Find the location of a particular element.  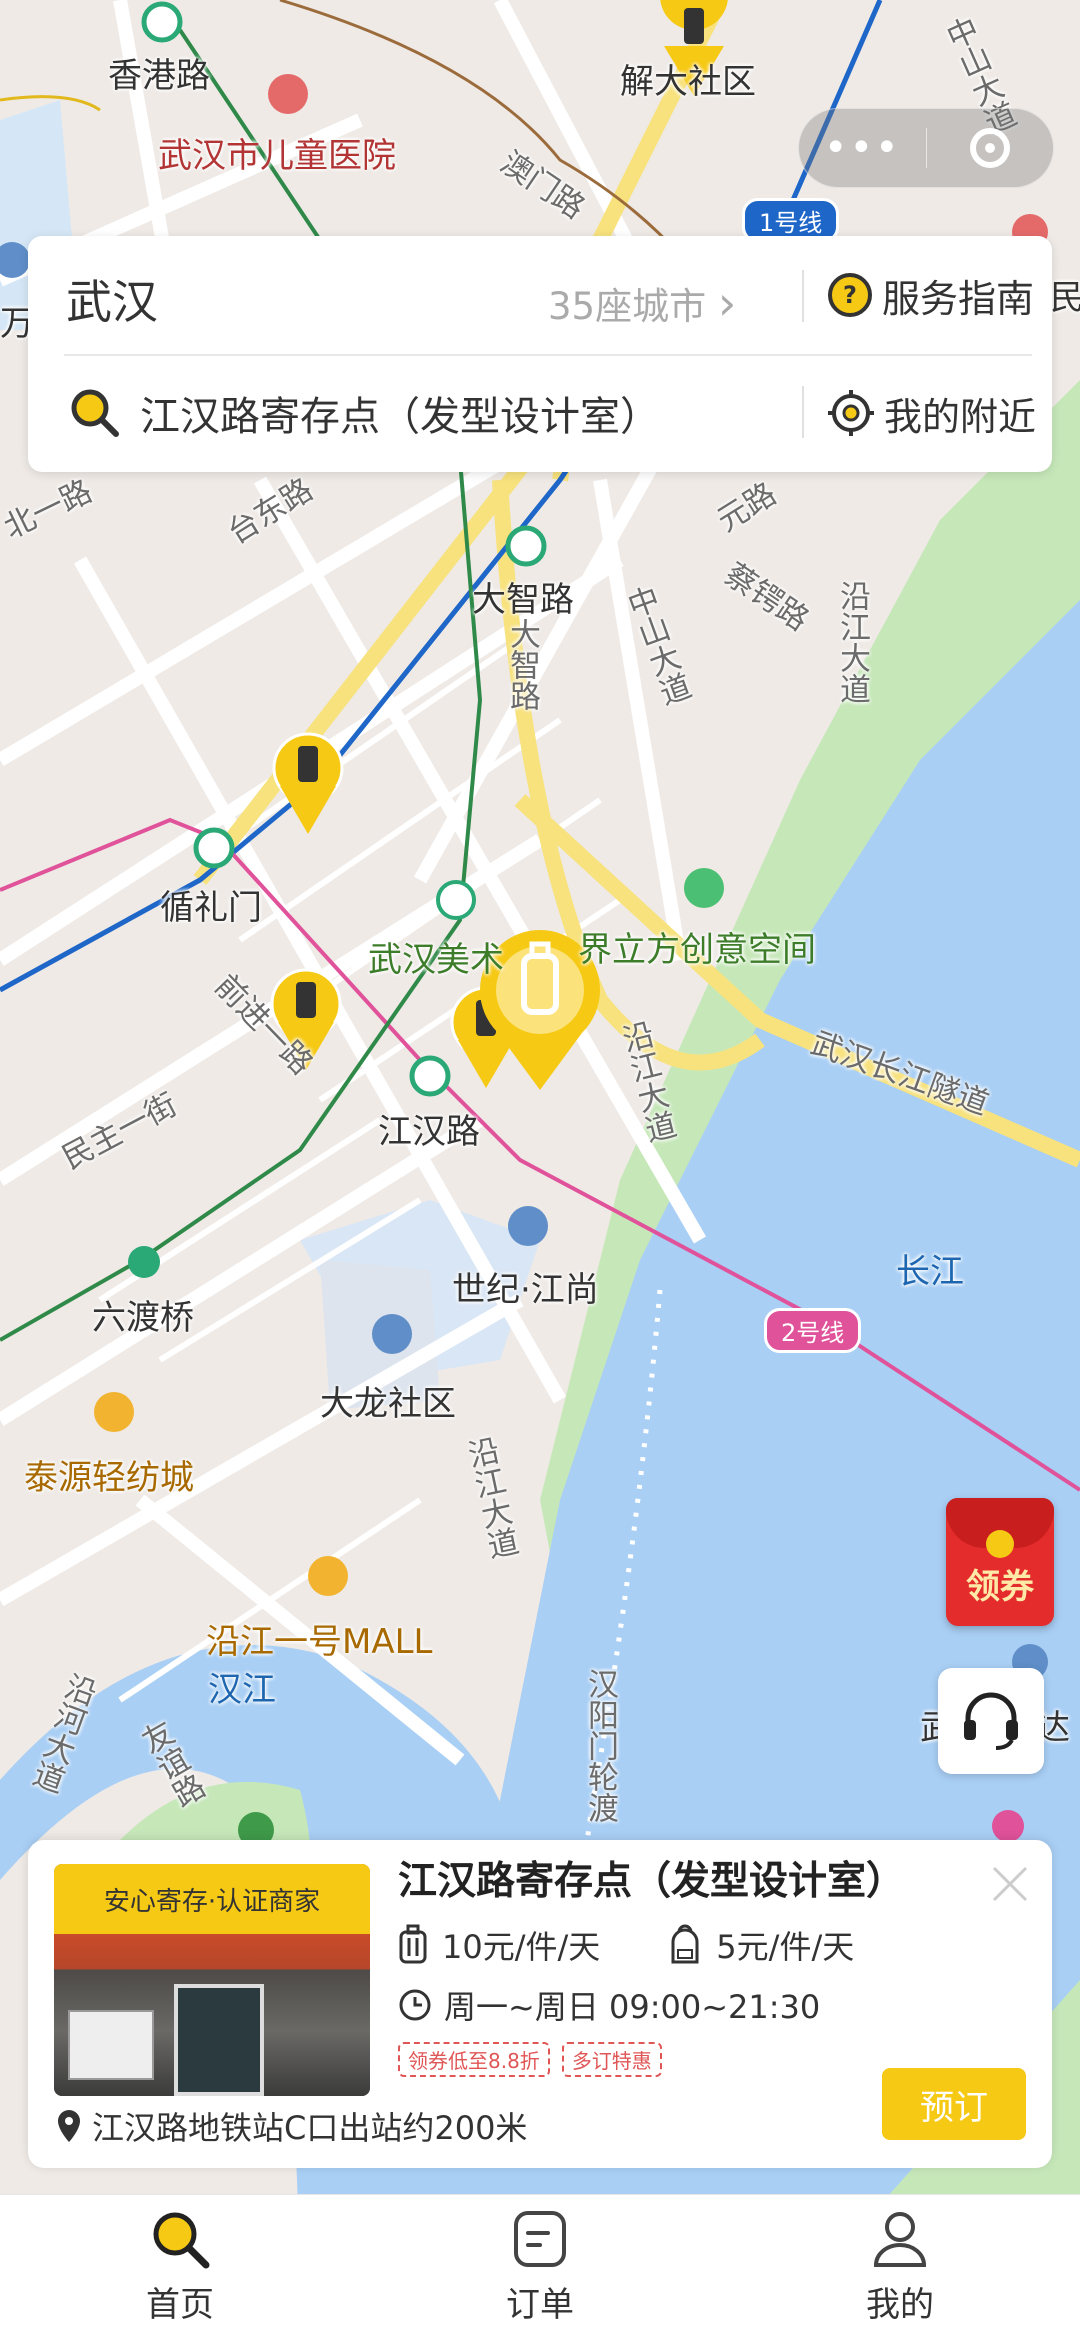

search-card: 武汉 35座城市 › ? 服务指南 江汉路寄存点（发型设计室） 我的附近 is located at coordinates (540, 354).